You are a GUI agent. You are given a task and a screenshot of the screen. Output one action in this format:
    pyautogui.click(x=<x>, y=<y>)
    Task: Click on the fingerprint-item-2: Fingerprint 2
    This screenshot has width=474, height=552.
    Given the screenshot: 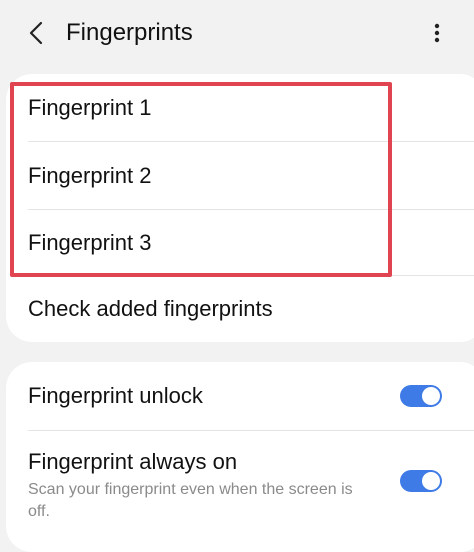 What is the action you would take?
    pyautogui.click(x=240, y=176)
    